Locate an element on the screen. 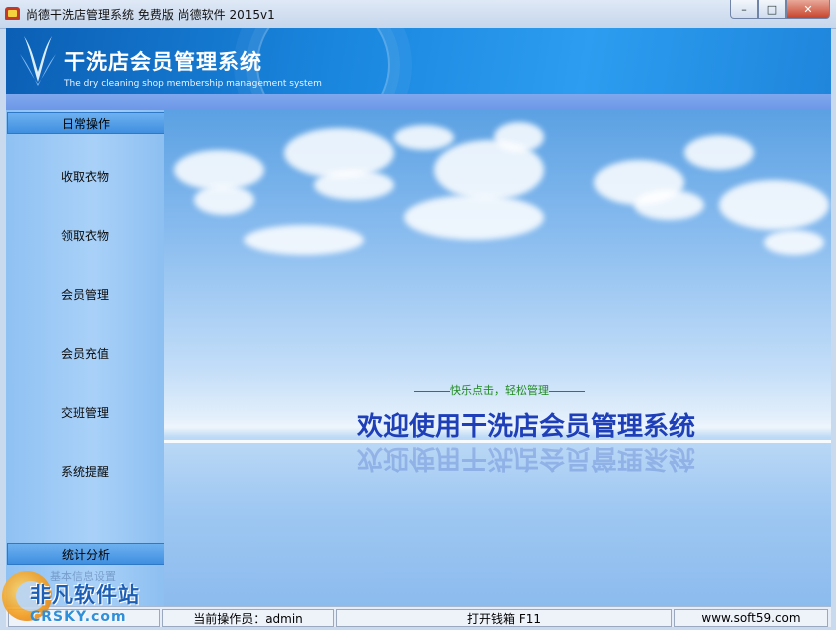  status-operator: 当前操作员：admin is located at coordinates (248, 618).